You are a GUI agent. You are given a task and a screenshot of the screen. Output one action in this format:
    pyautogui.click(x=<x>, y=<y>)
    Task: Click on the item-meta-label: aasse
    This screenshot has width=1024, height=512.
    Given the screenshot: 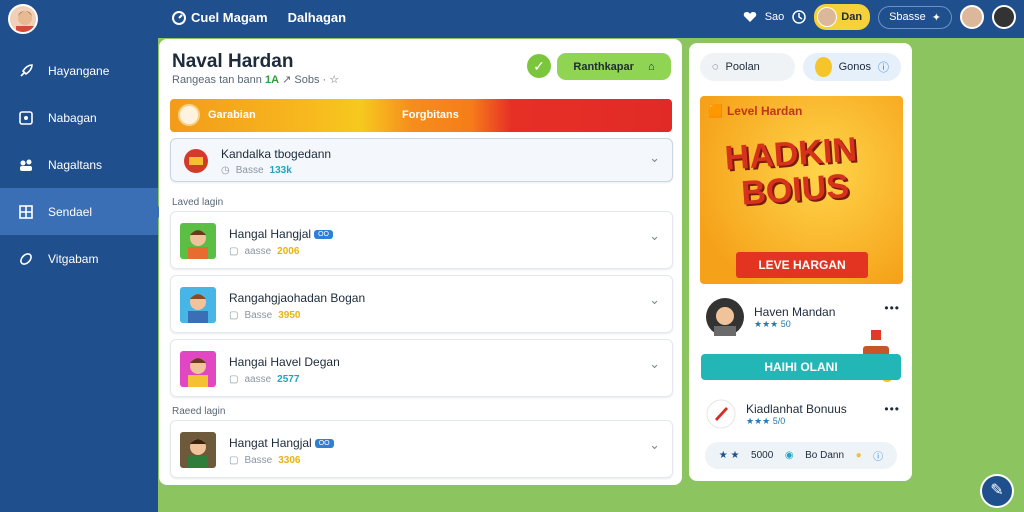 What is the action you would take?
    pyautogui.click(x=258, y=379)
    